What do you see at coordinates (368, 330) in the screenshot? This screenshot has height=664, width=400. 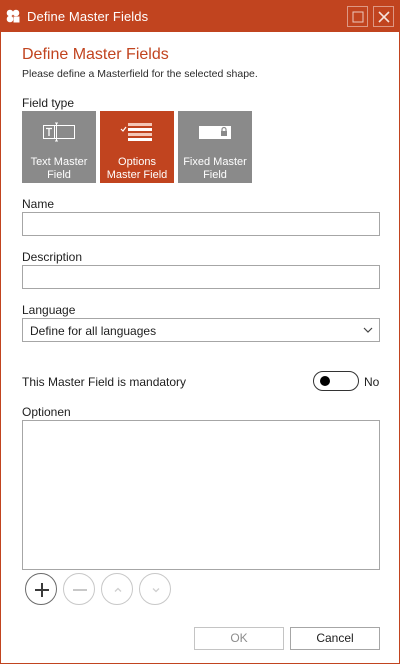 I see `chevron-down-icon` at bounding box center [368, 330].